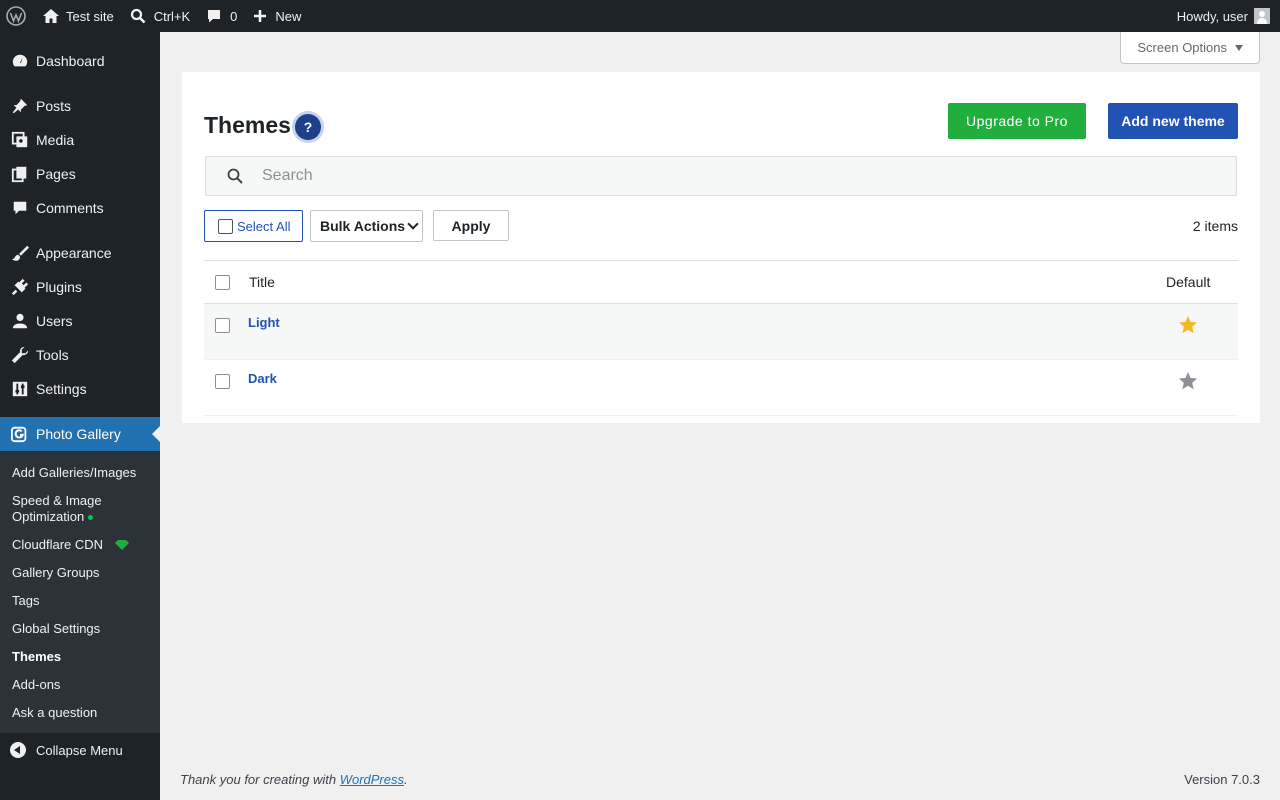  Describe the element at coordinates (288, 16) in the screenshot. I see `new-label: New` at that location.